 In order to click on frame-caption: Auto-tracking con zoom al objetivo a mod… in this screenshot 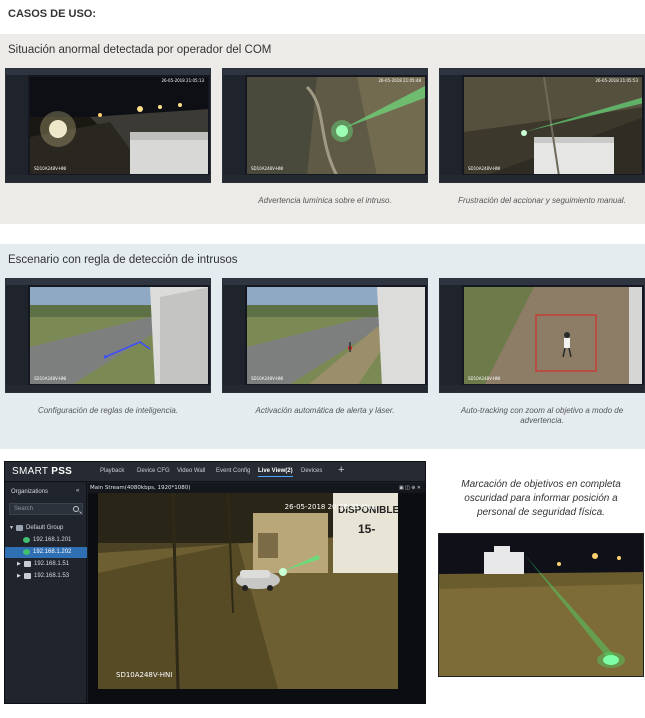, I will do `click(542, 415)`.